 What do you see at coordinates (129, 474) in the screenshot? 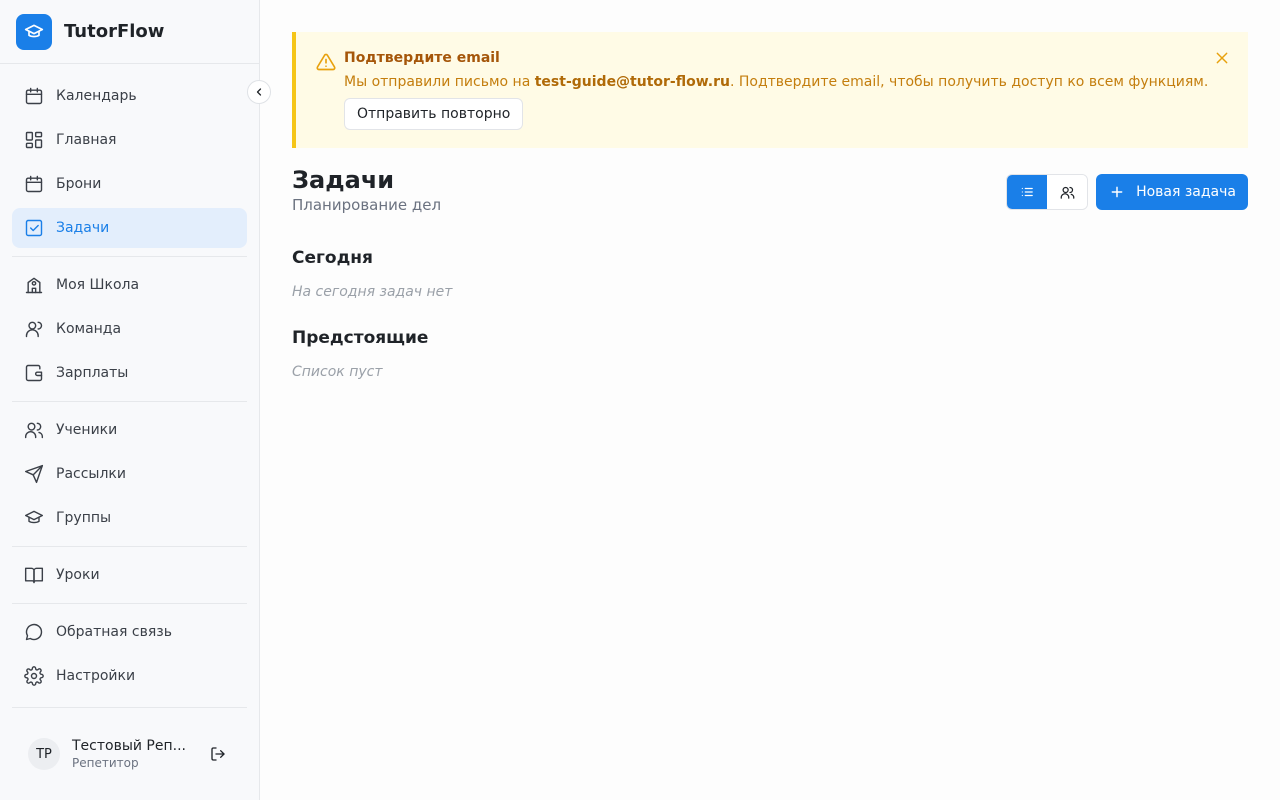
I see `sidebar-item: Рассылки` at bounding box center [129, 474].